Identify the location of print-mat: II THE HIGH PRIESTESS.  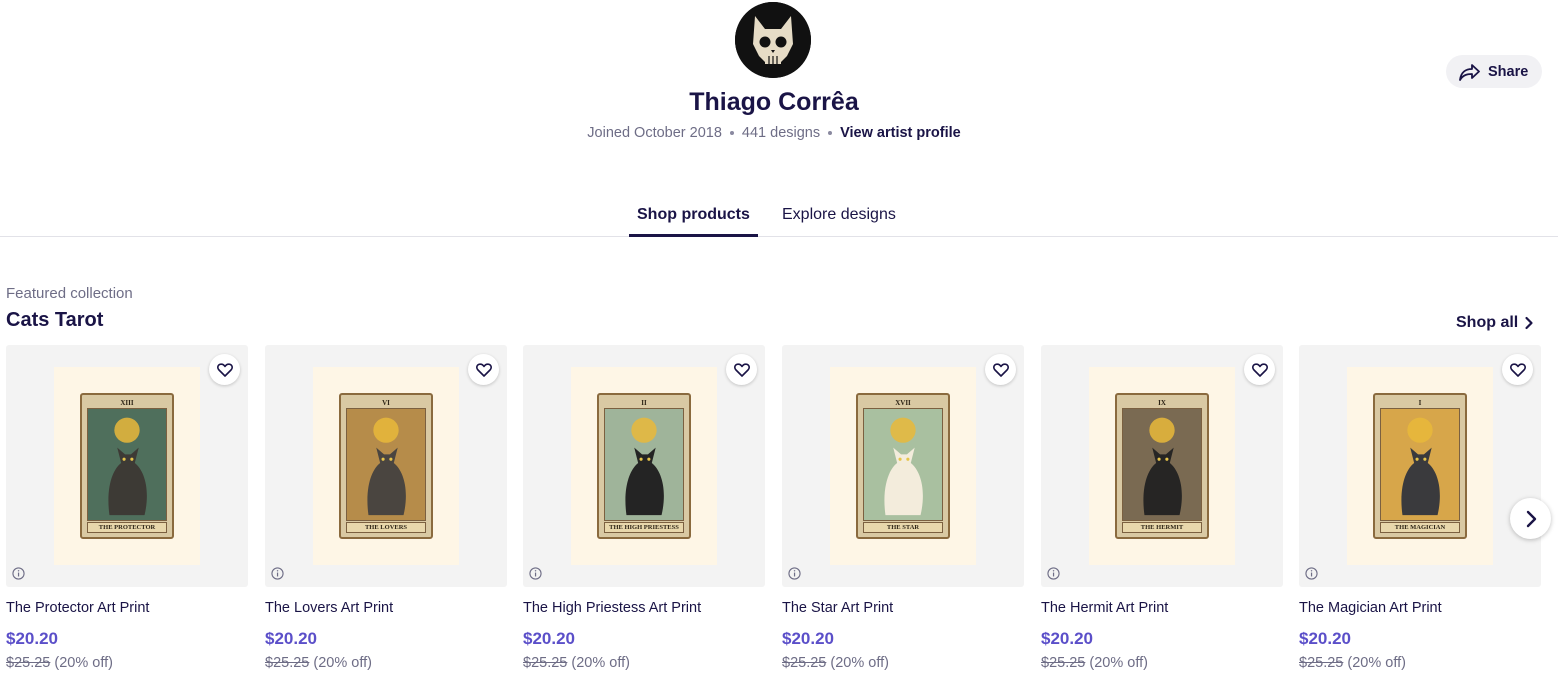
(644, 466).